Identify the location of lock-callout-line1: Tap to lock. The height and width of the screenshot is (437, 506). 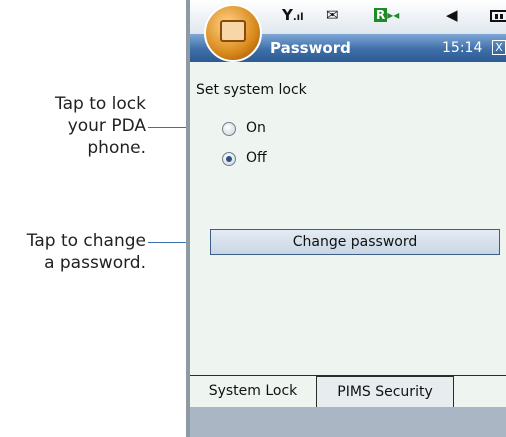
(100, 104).